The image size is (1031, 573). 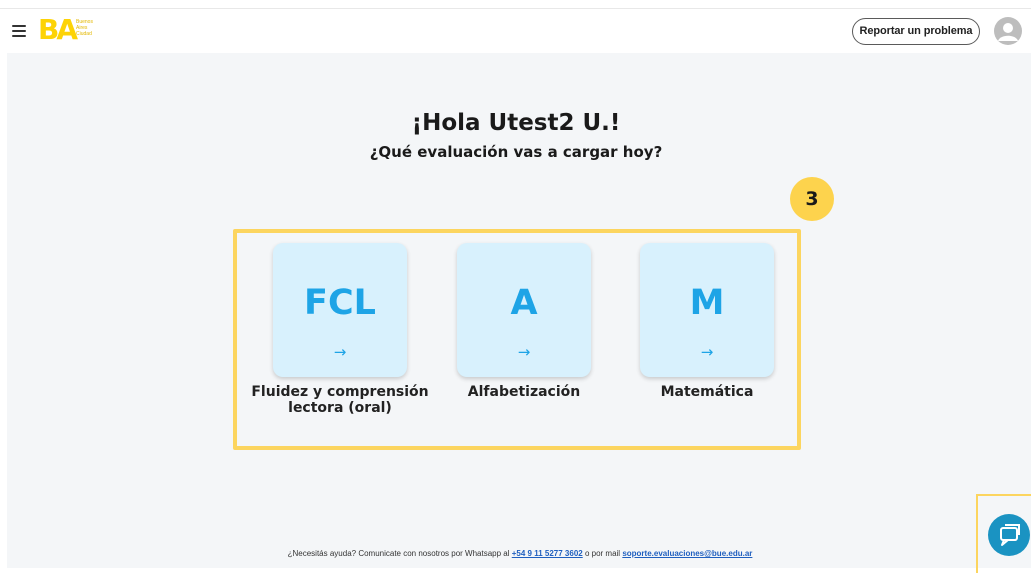 What do you see at coordinates (524, 303) in the screenshot?
I see `card-abbreviation: A` at bounding box center [524, 303].